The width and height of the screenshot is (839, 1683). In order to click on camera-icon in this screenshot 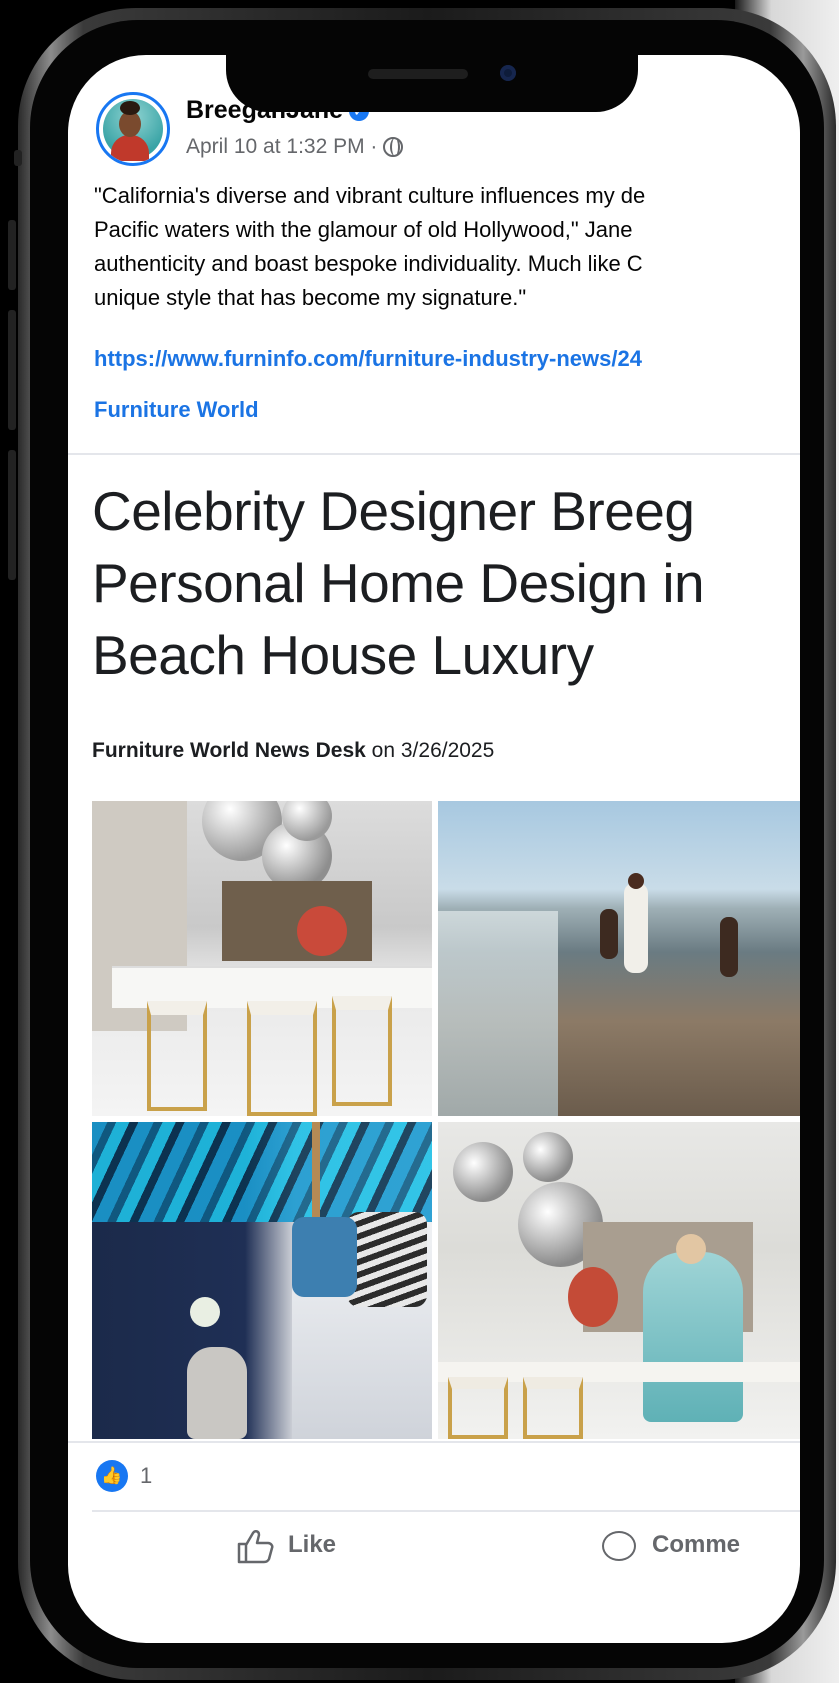, I will do `click(508, 73)`.